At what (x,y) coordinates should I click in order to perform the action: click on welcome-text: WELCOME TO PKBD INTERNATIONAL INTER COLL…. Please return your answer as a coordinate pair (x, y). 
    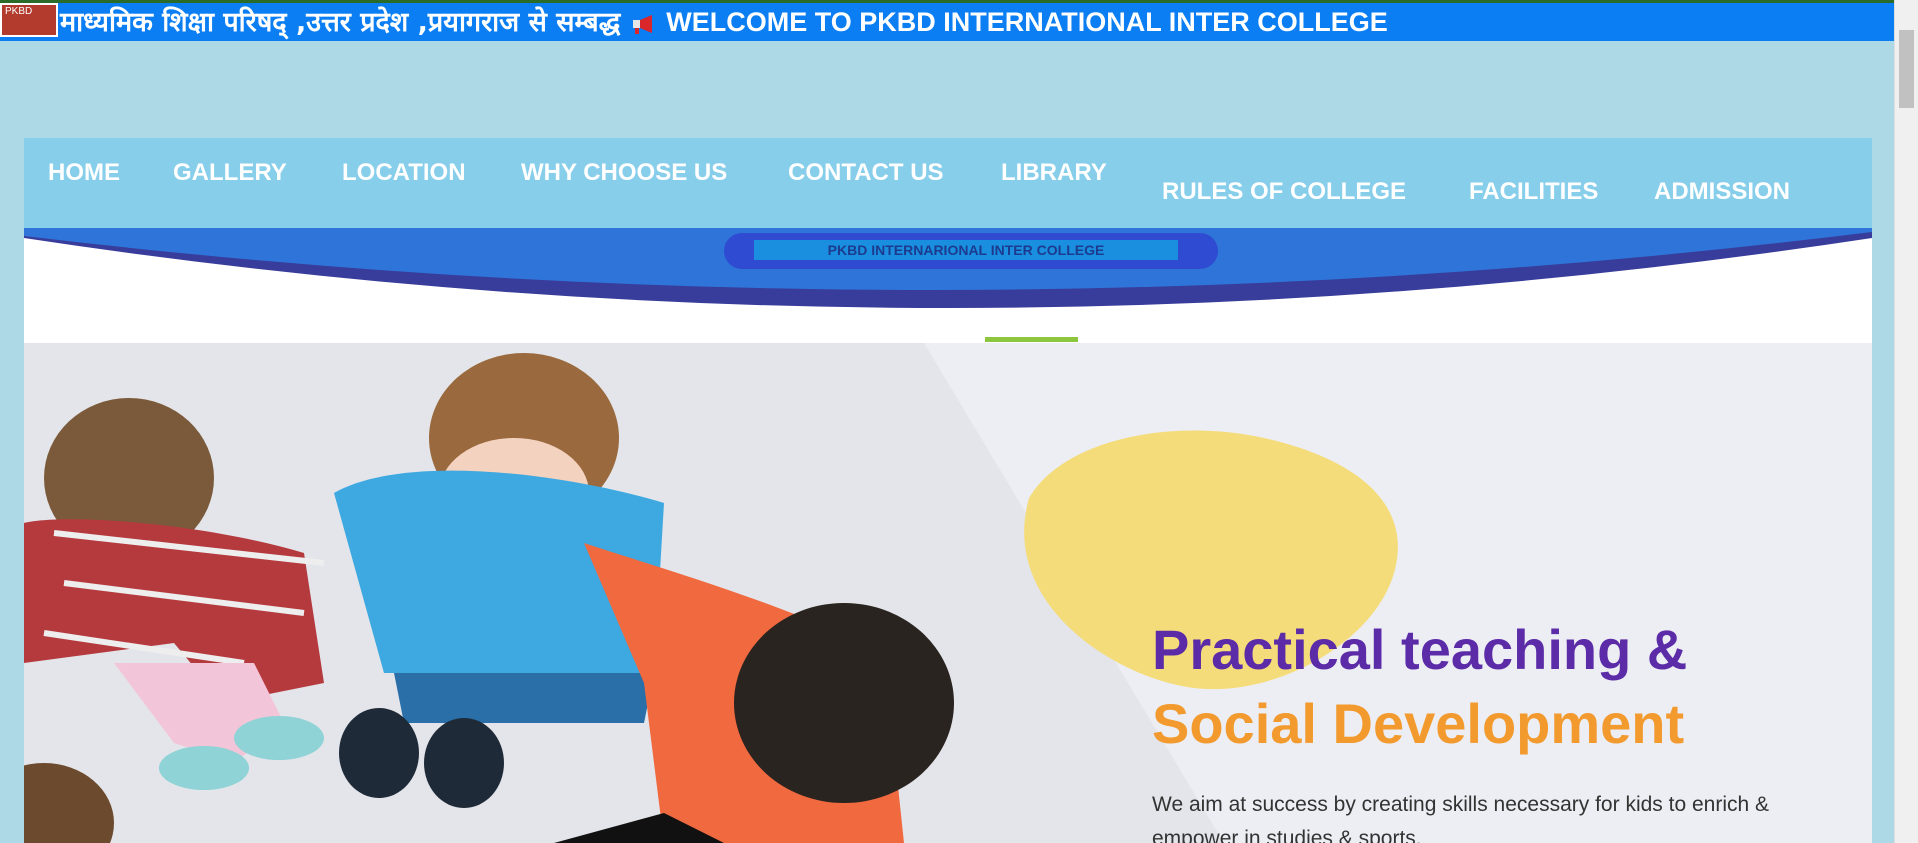
    Looking at the image, I should click on (1027, 22).